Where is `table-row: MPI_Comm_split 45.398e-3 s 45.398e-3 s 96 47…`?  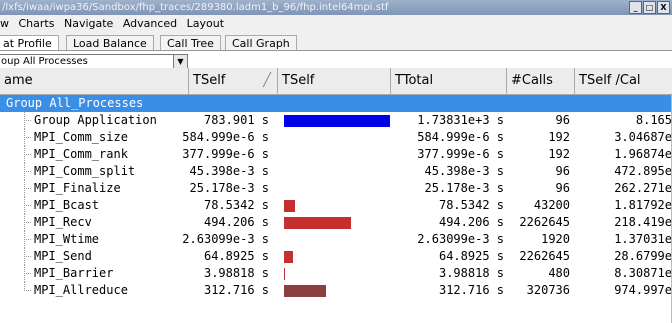 table-row: MPI_Comm_split 45.398e-3 s 45.398e-3 s 96 47… is located at coordinates (336, 171).